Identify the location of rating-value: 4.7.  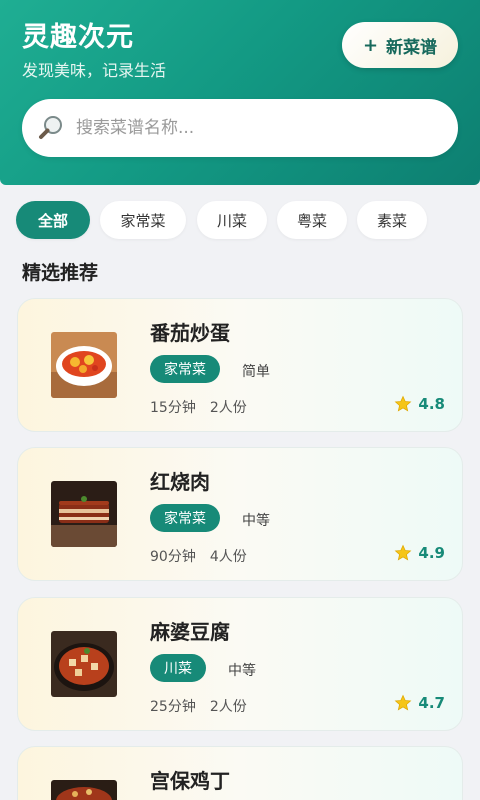
(431, 703).